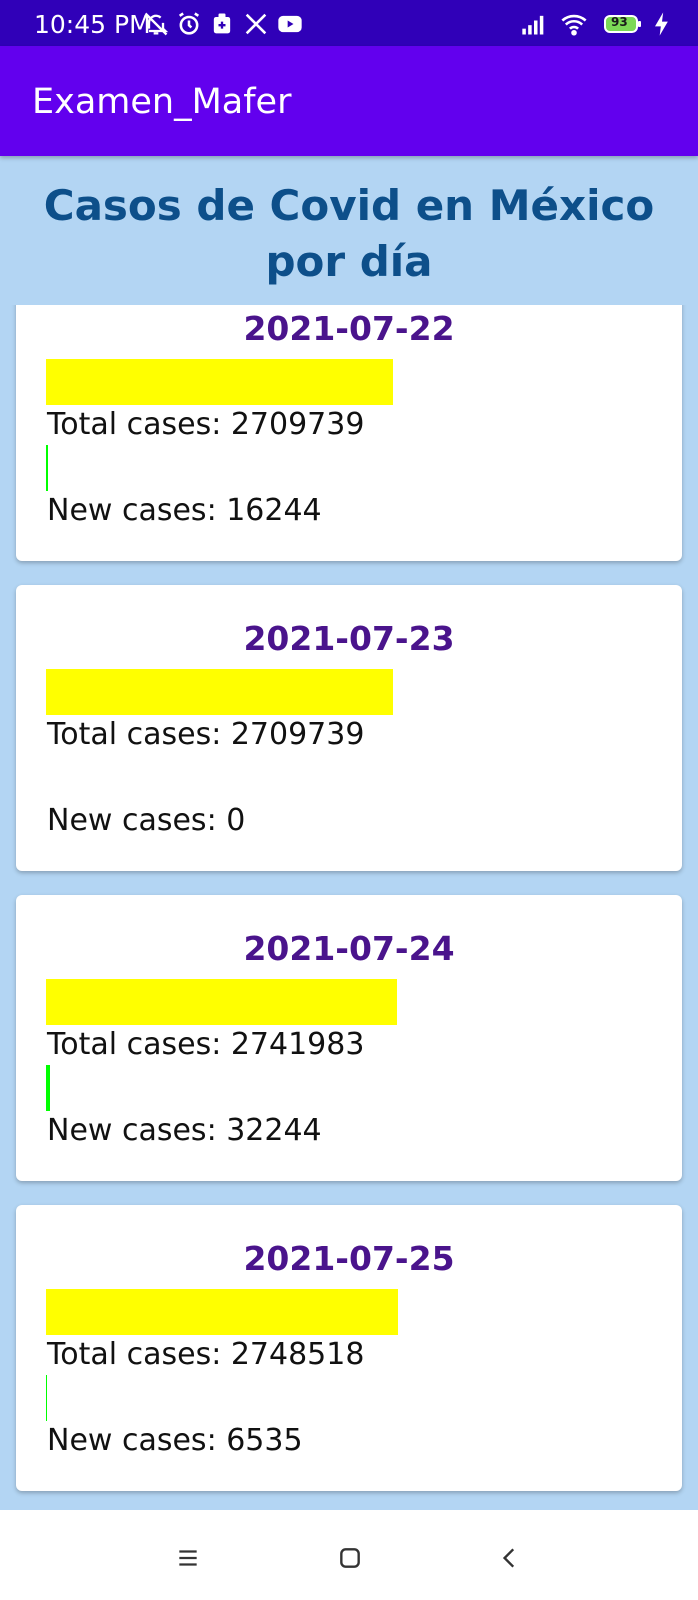 The height and width of the screenshot is (1600, 698). I want to click on page-title: Casos de Covid en México por día, so click(349, 233).